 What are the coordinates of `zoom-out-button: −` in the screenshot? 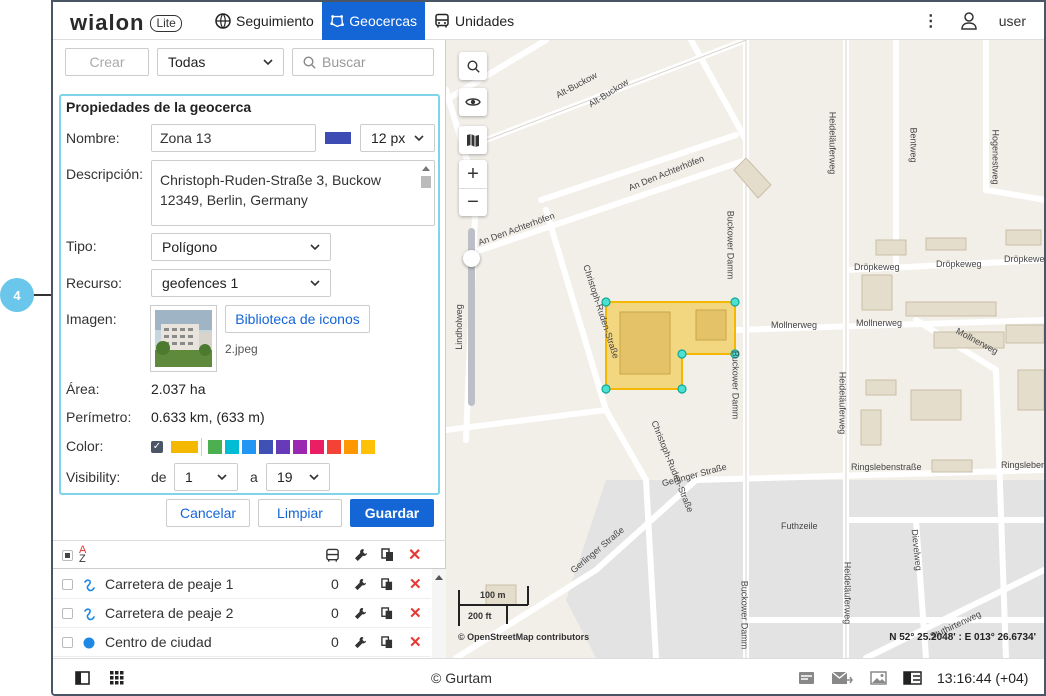 It's located at (473, 202).